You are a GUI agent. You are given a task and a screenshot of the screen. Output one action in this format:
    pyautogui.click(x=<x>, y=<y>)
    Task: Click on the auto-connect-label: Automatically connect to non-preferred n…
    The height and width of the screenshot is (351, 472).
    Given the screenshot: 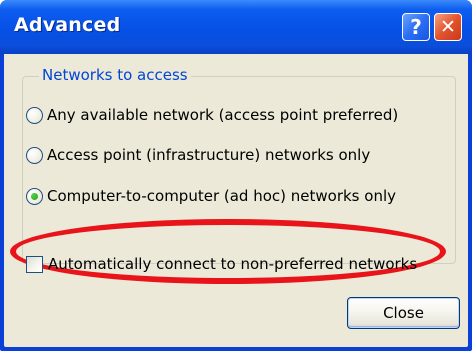 What is the action you would take?
    pyautogui.click(x=233, y=264)
    